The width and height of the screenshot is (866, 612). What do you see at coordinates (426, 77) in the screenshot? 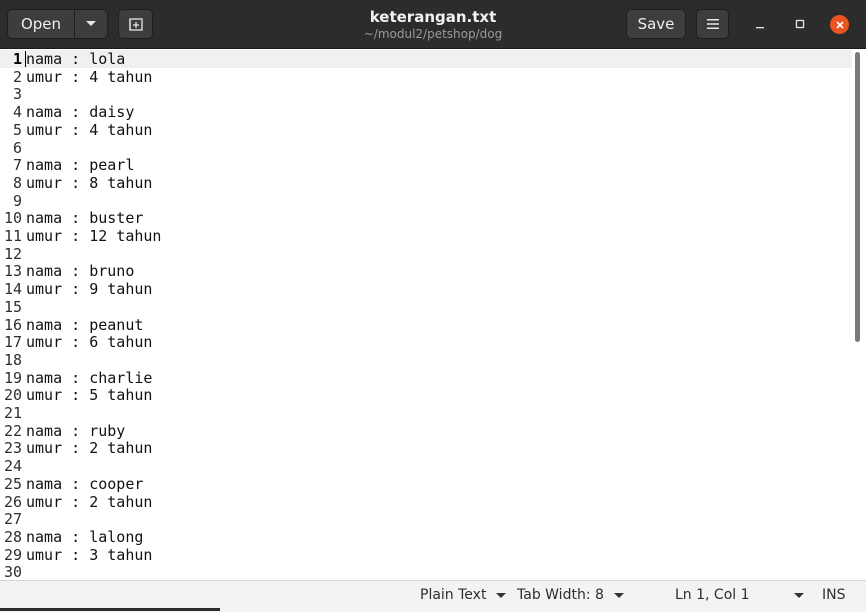
I see `editor-line: 2 umur : 4 tahun` at bounding box center [426, 77].